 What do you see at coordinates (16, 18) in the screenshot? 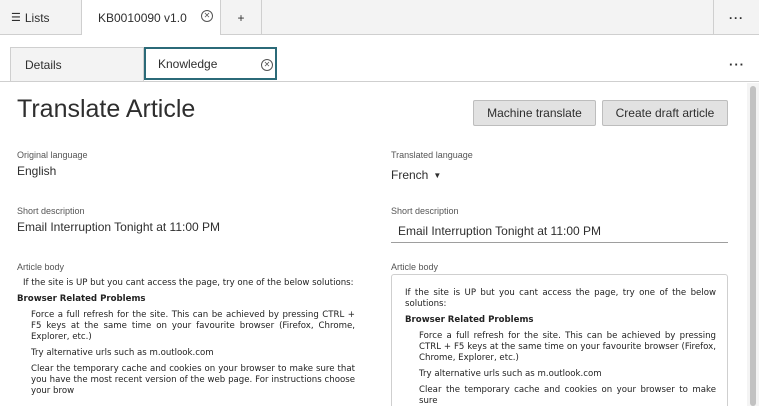
I see `menu-icon: ☰` at bounding box center [16, 18].